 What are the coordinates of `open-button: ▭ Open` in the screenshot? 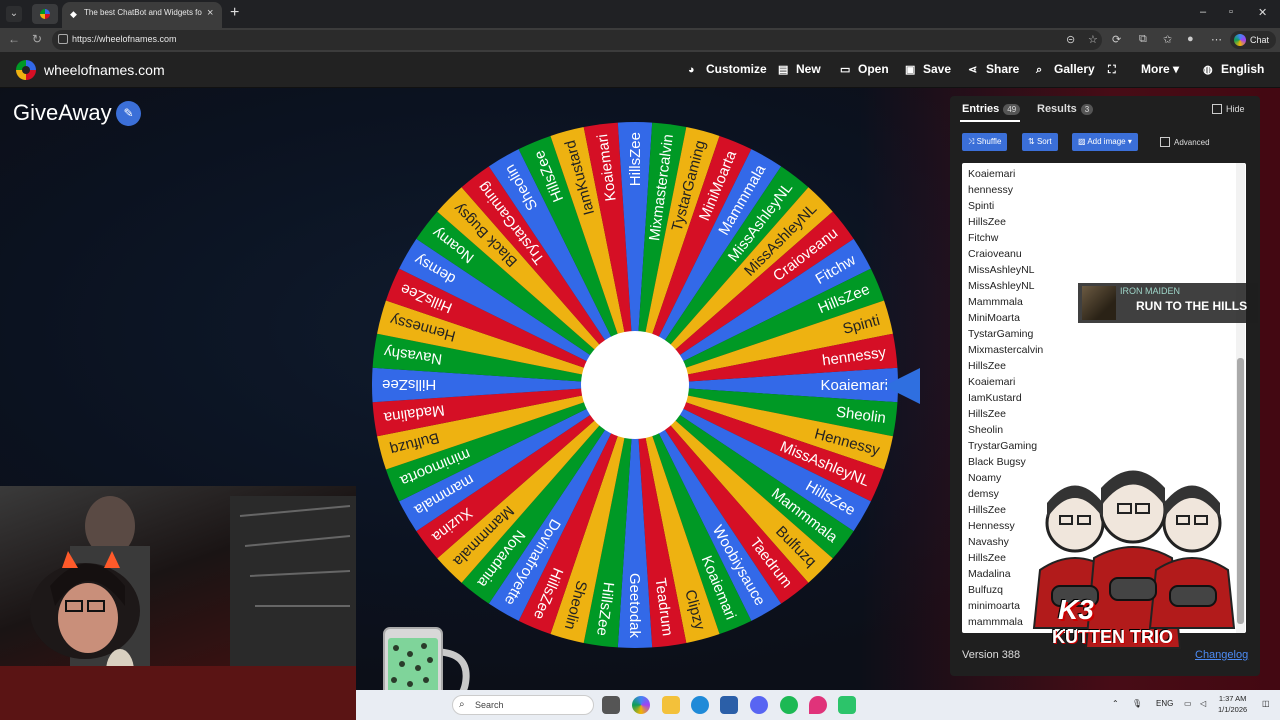 It's located at (864, 69).